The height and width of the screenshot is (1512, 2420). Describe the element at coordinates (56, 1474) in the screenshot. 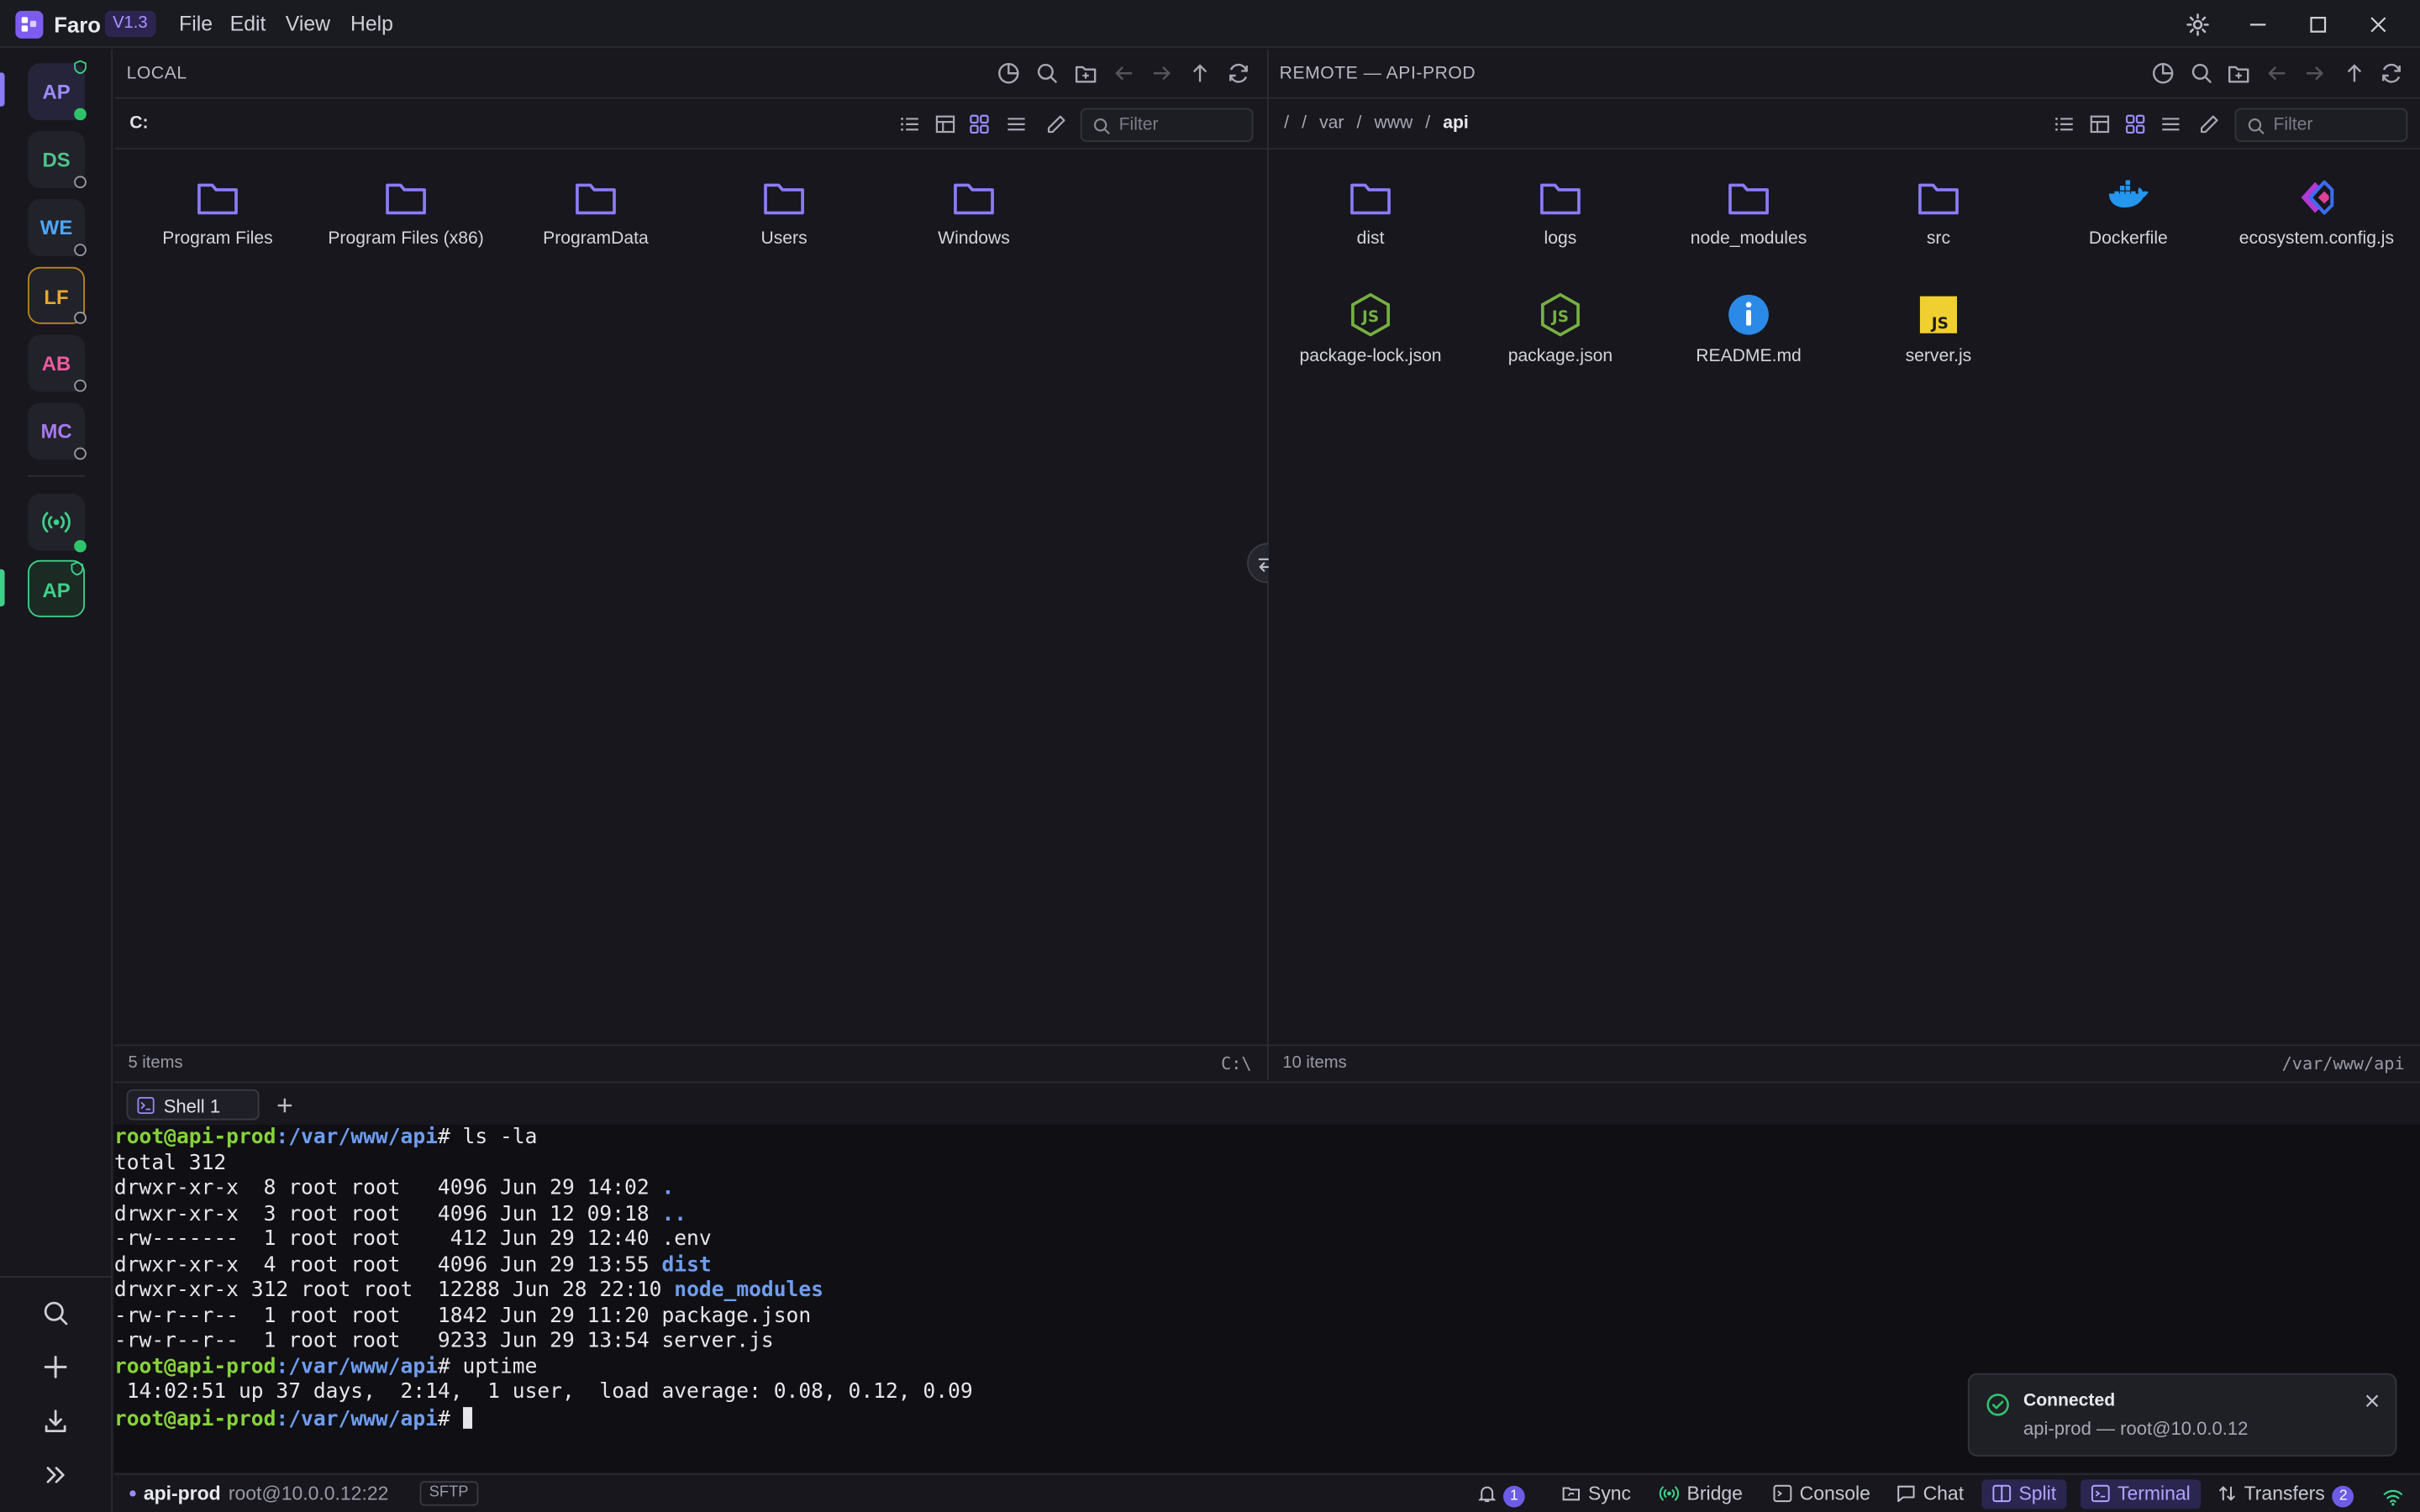

I see `expand-chevrons-icon` at that location.